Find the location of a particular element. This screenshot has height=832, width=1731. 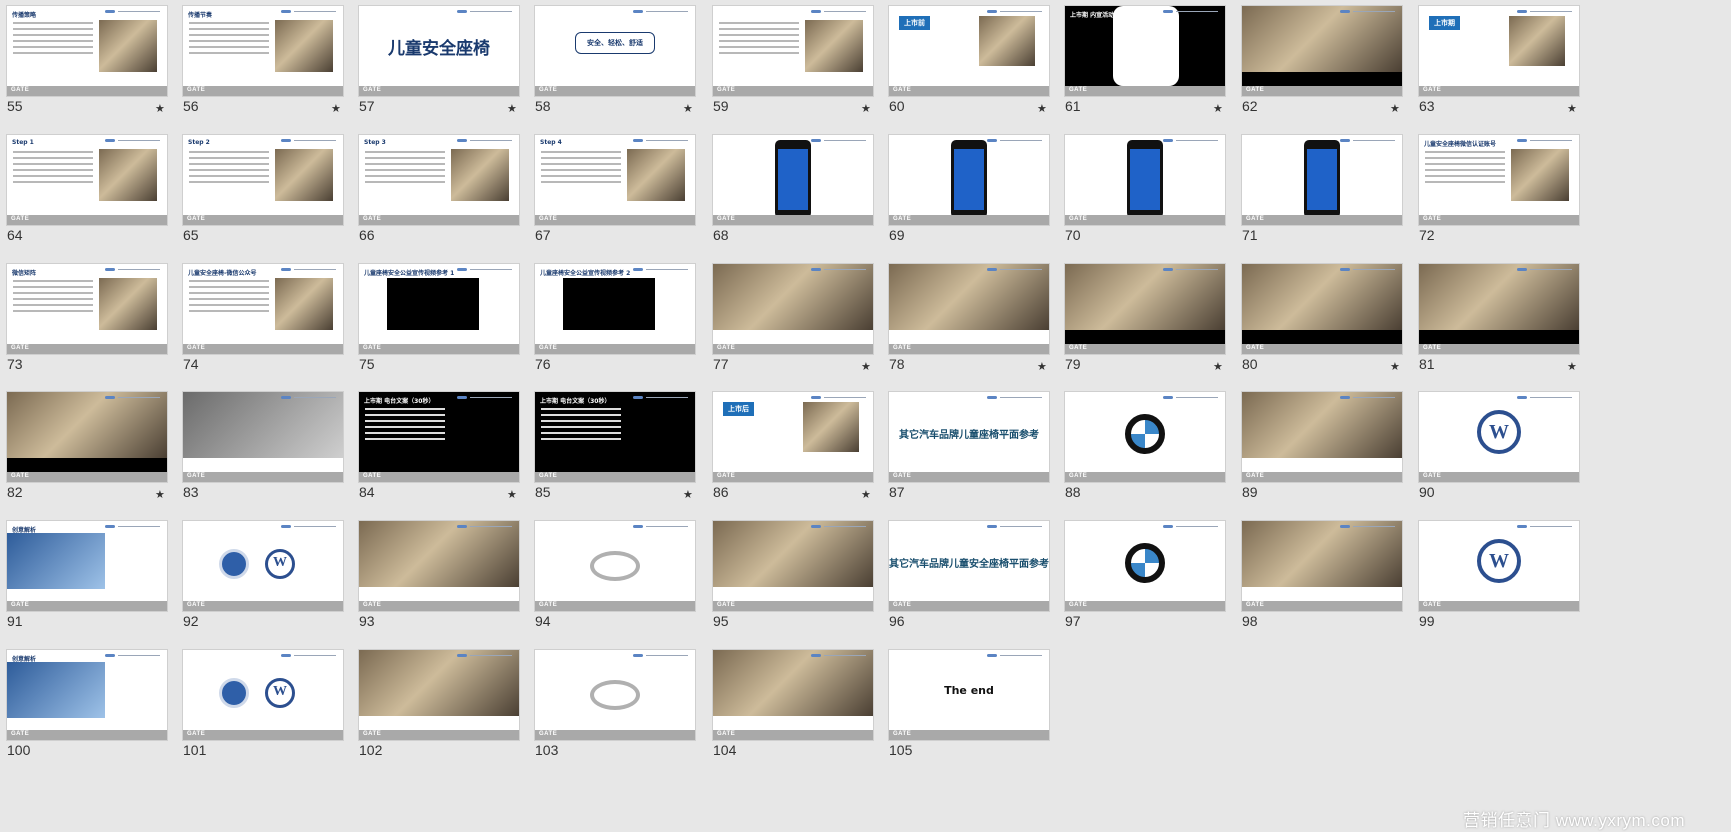

slide-thumbnail: 上市期 GATE 63 ★ is located at coordinates (1499, 61).